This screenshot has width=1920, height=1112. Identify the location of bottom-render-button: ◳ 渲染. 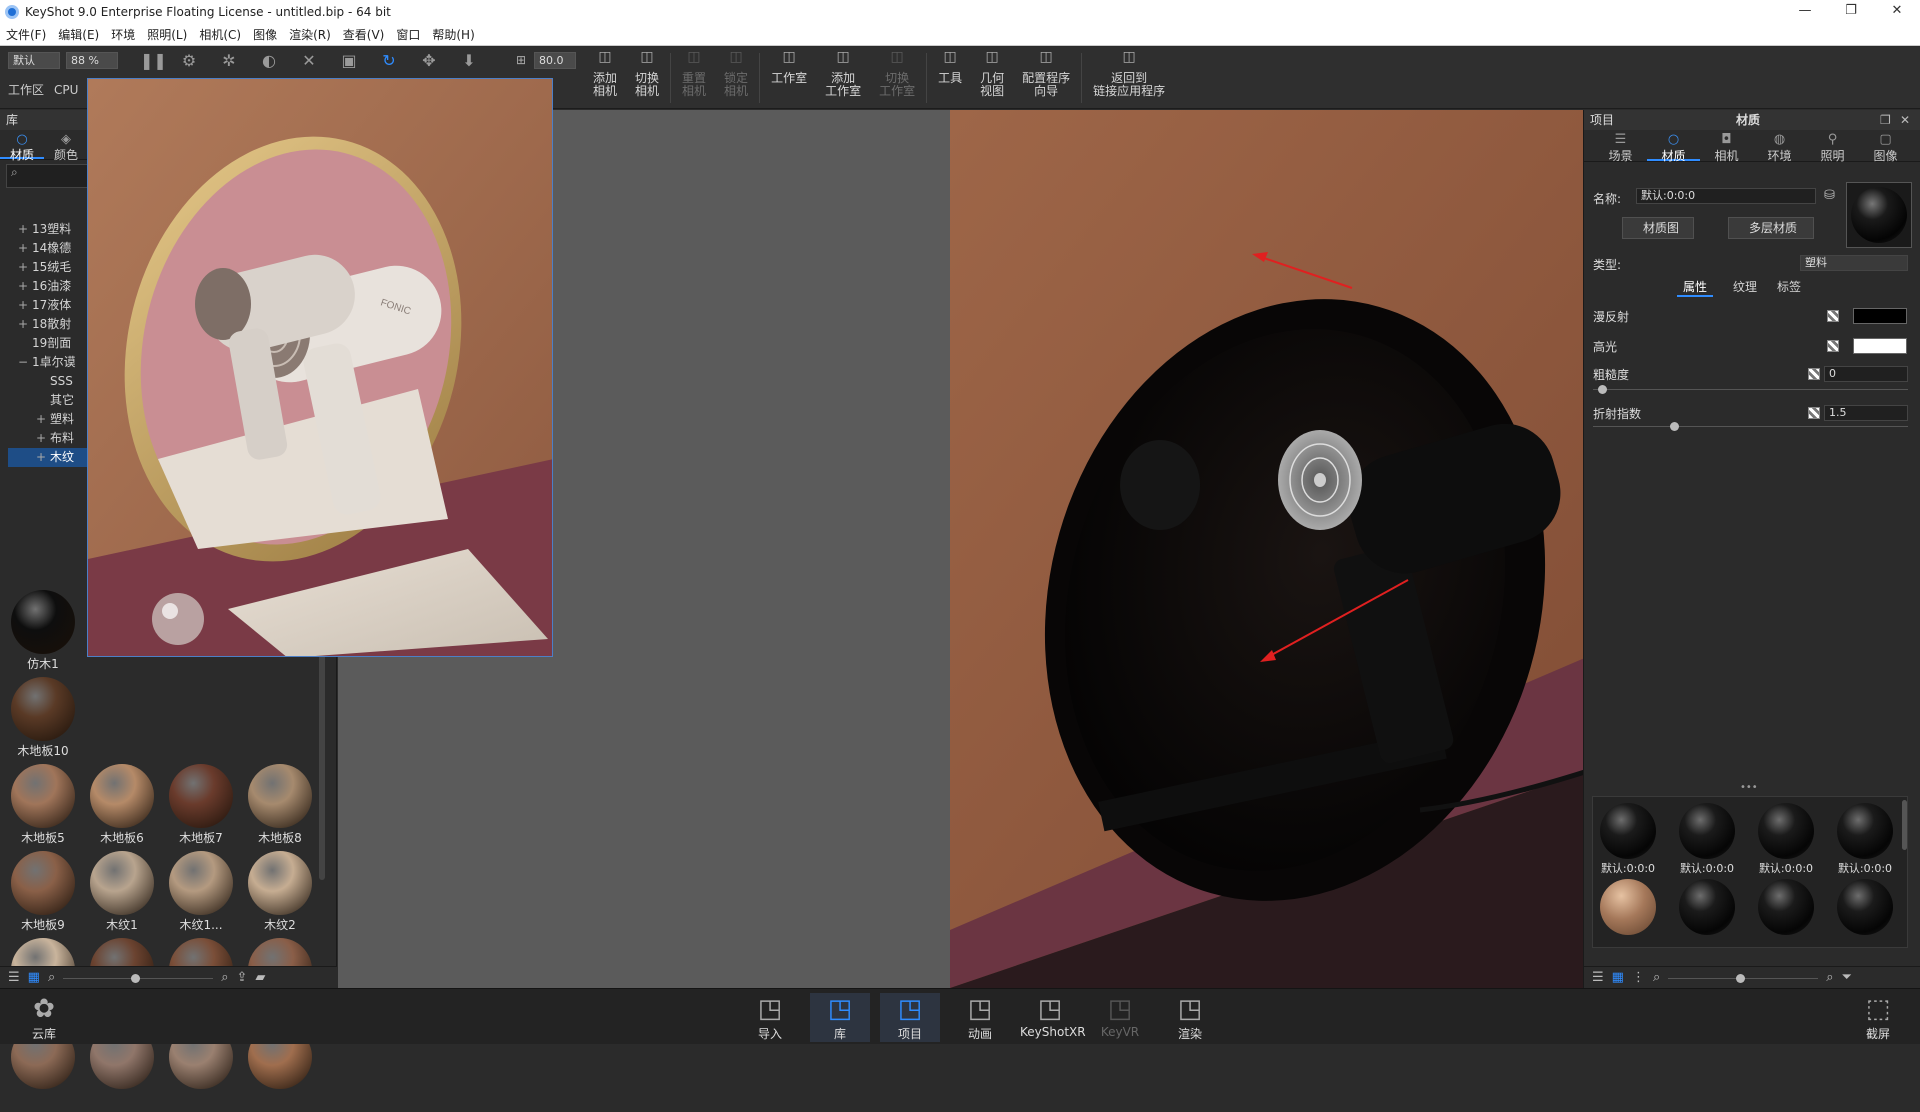
(1190, 1017).